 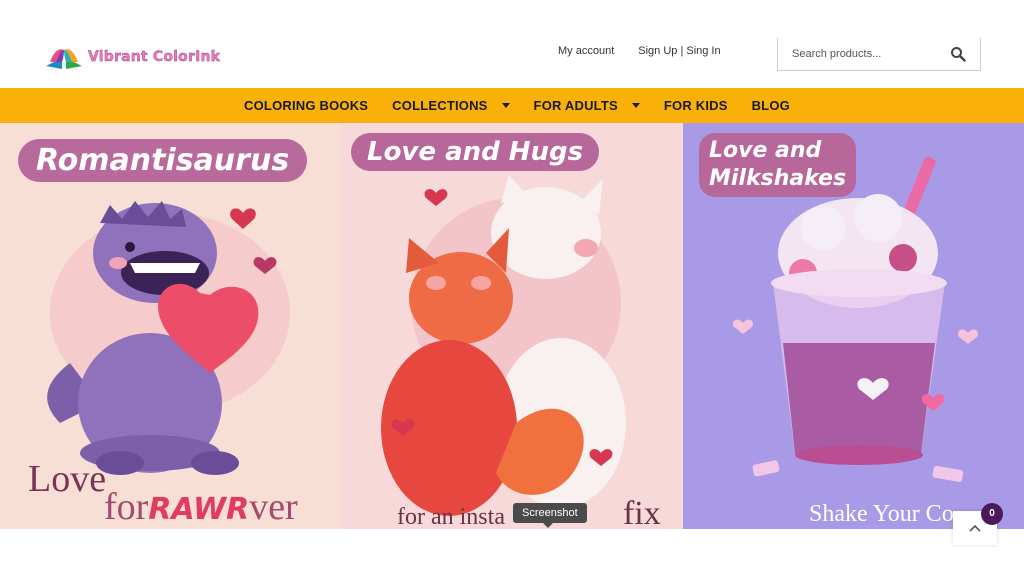 I want to click on subtitle-fix: fix, so click(x=641, y=512).